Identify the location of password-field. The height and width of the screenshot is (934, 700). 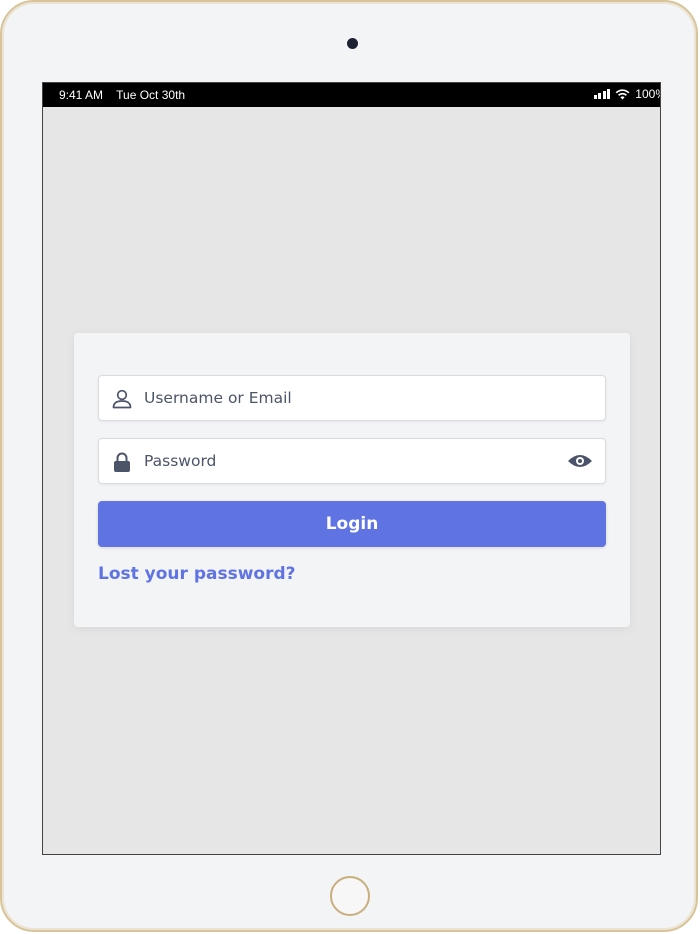
(352, 461).